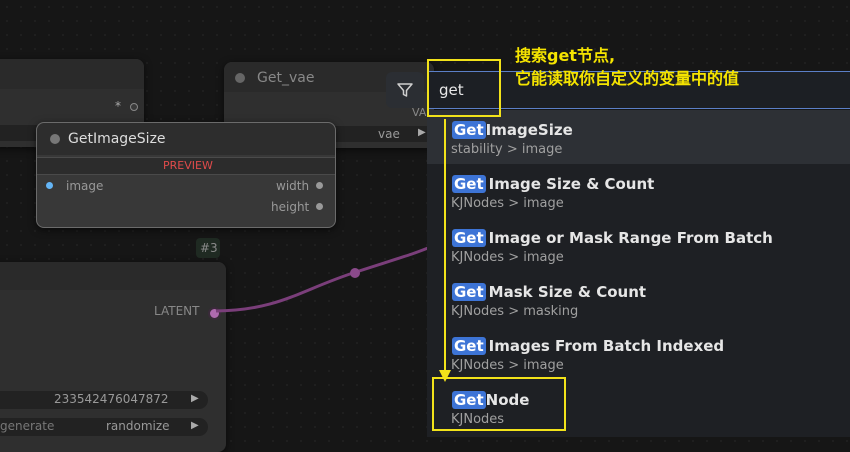  What do you see at coordinates (290, 207) in the screenshot?
I see `height-output-label: height` at bounding box center [290, 207].